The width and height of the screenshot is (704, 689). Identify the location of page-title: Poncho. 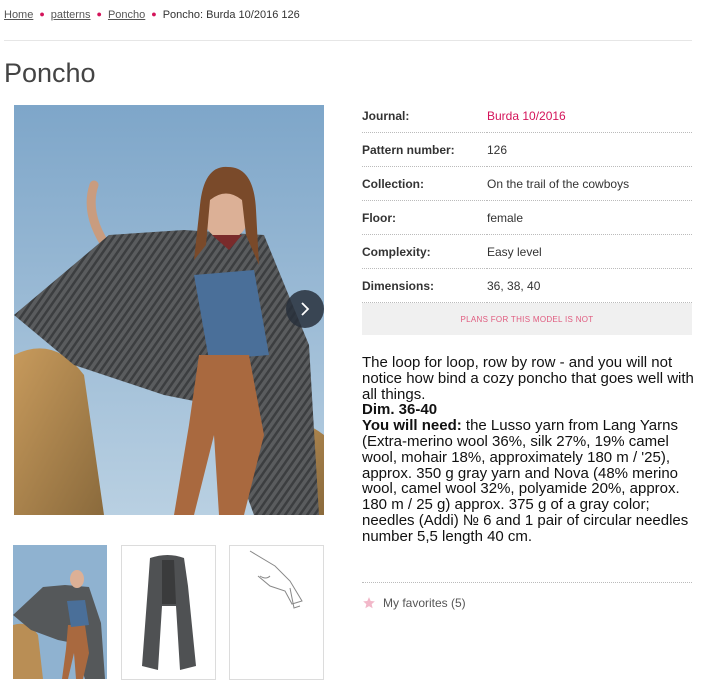
(50, 73).